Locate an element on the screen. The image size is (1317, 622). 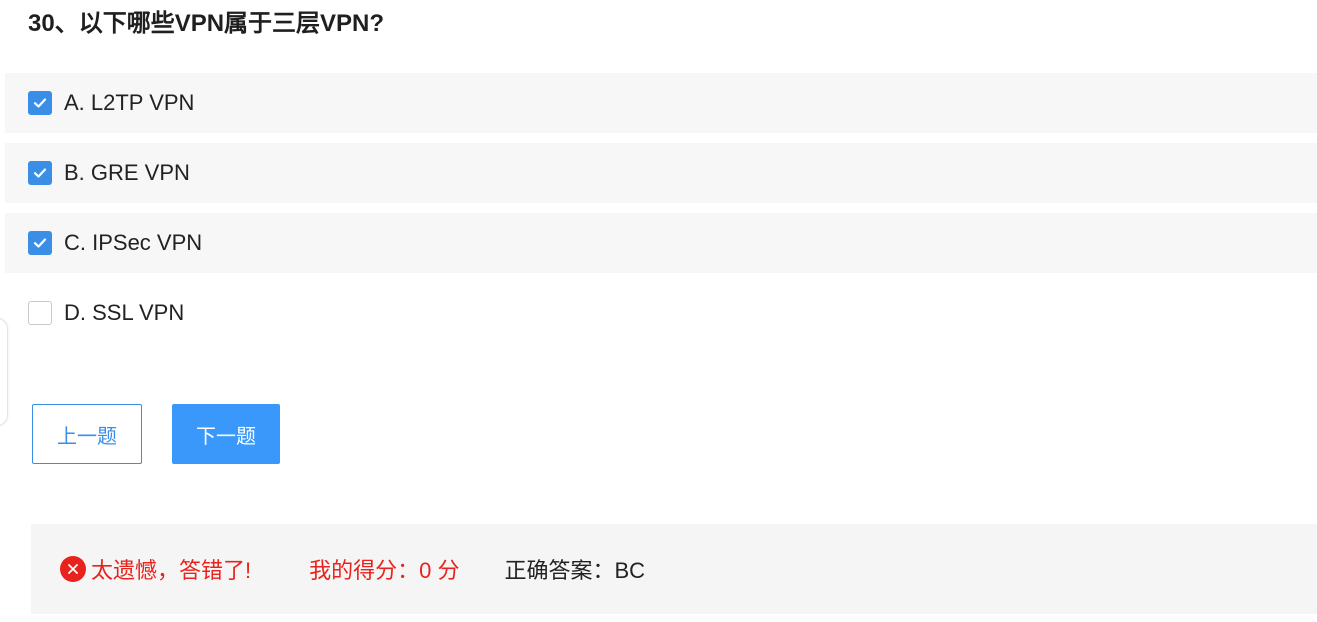
next-question-button: 下一题 is located at coordinates (226, 434).